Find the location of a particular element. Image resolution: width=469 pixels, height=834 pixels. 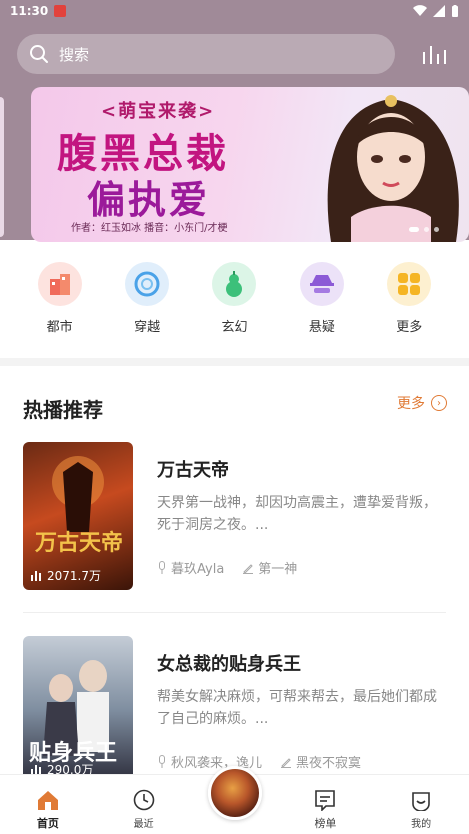

section-title: 热播推荐 is located at coordinates (63, 410).